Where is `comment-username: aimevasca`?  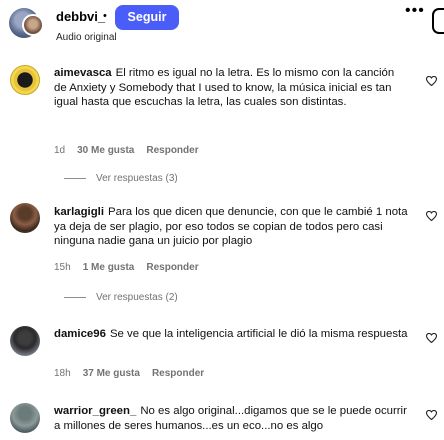
comment-username: aimevasca is located at coordinates (83, 73).